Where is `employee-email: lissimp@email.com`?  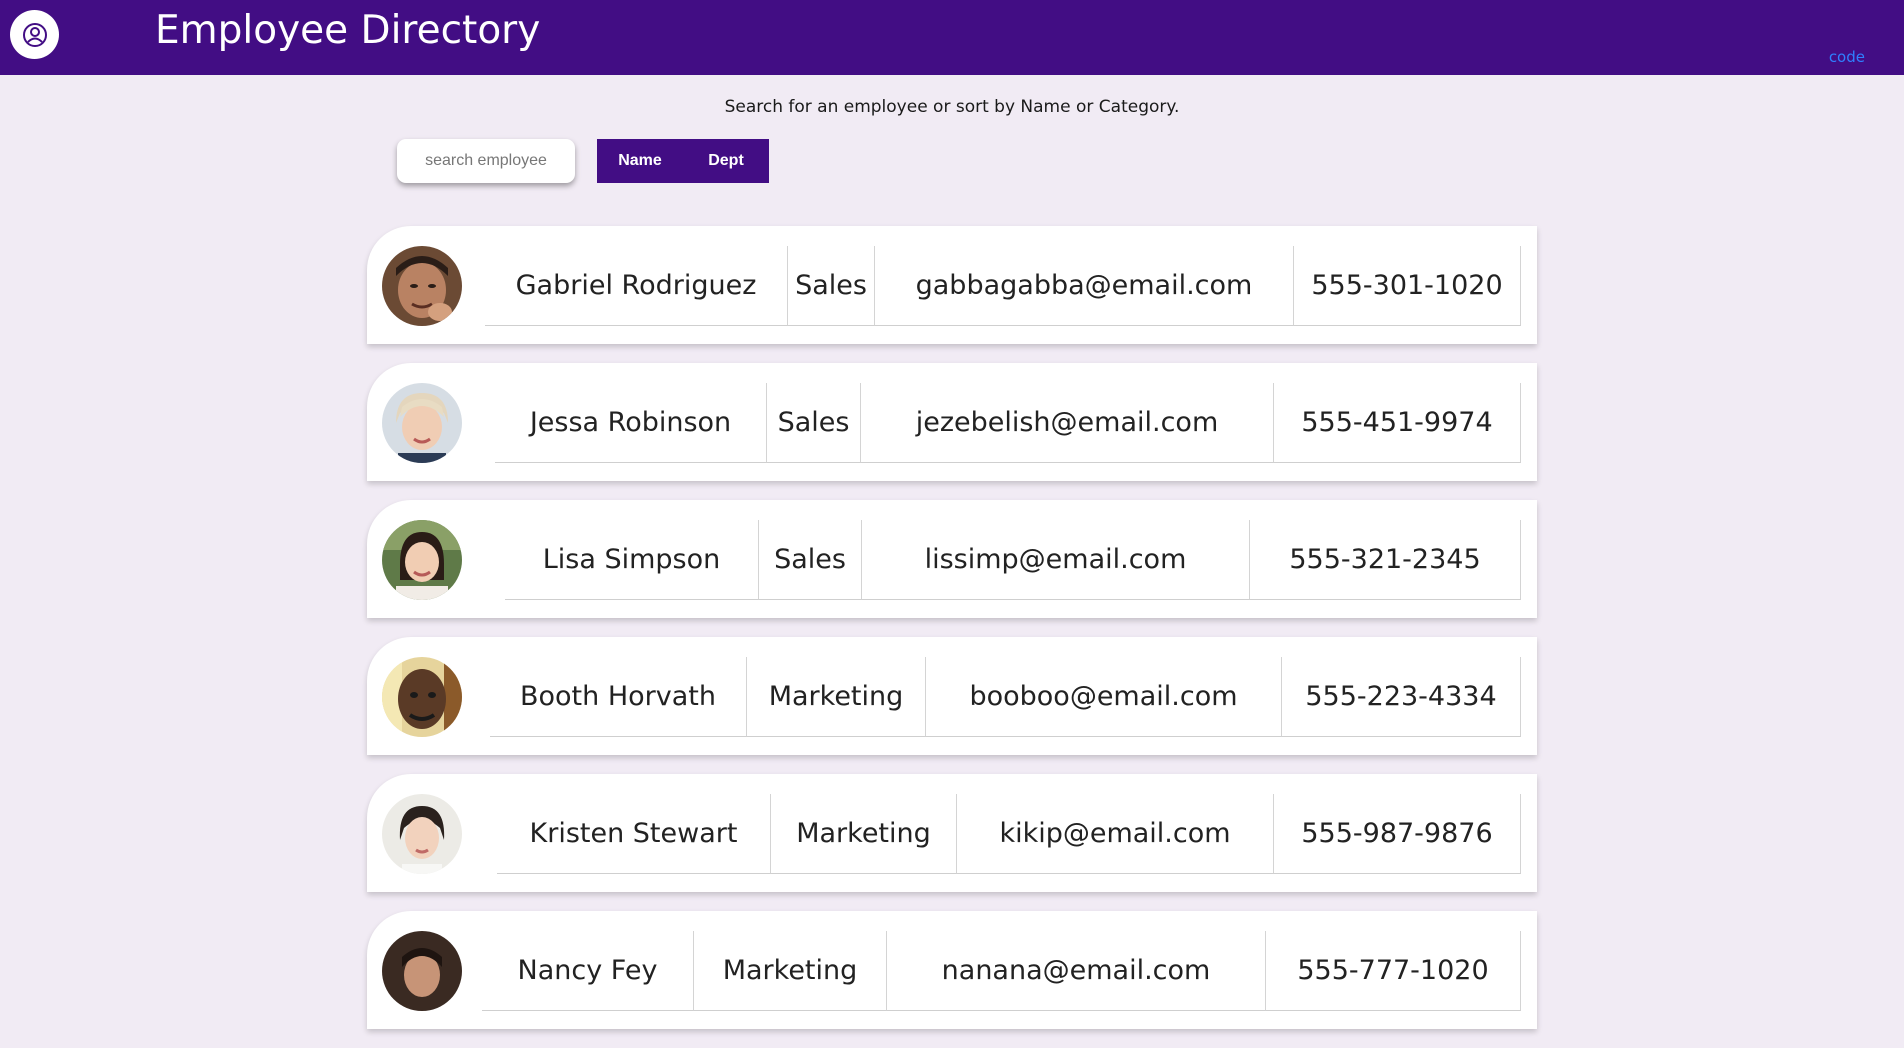
employee-email: lissimp@email.com is located at coordinates (1056, 560).